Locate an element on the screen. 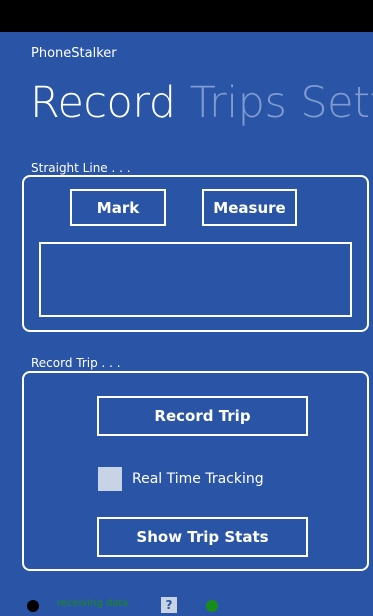 This screenshot has height=616, width=373. receiving-data-status: receiving data is located at coordinates (93, 603).